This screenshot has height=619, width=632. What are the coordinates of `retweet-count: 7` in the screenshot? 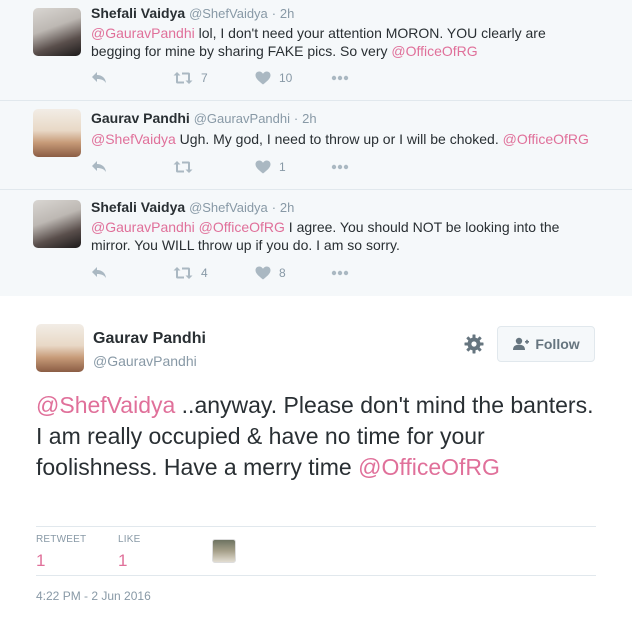 It's located at (204, 78).